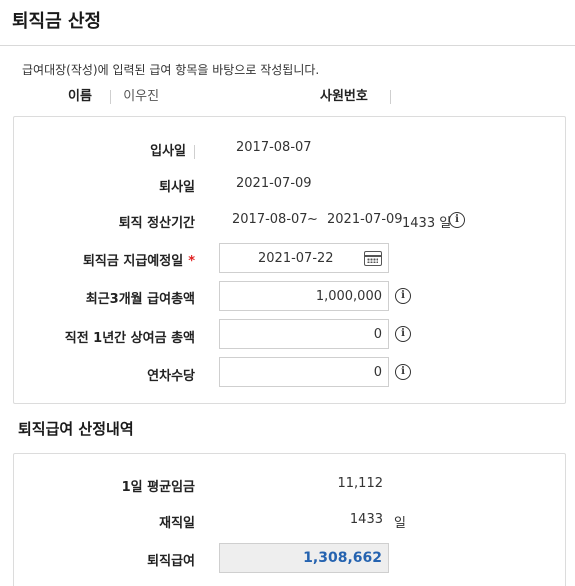 This screenshot has width=575, height=586. Describe the element at coordinates (373, 258) in the screenshot. I see `calendar-icon` at that location.